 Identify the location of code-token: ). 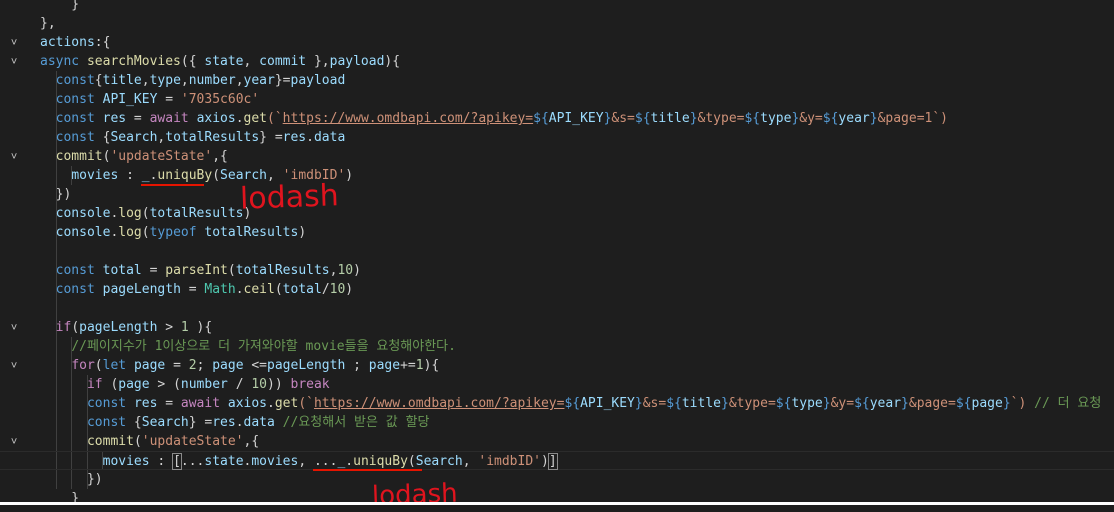
(349, 289).